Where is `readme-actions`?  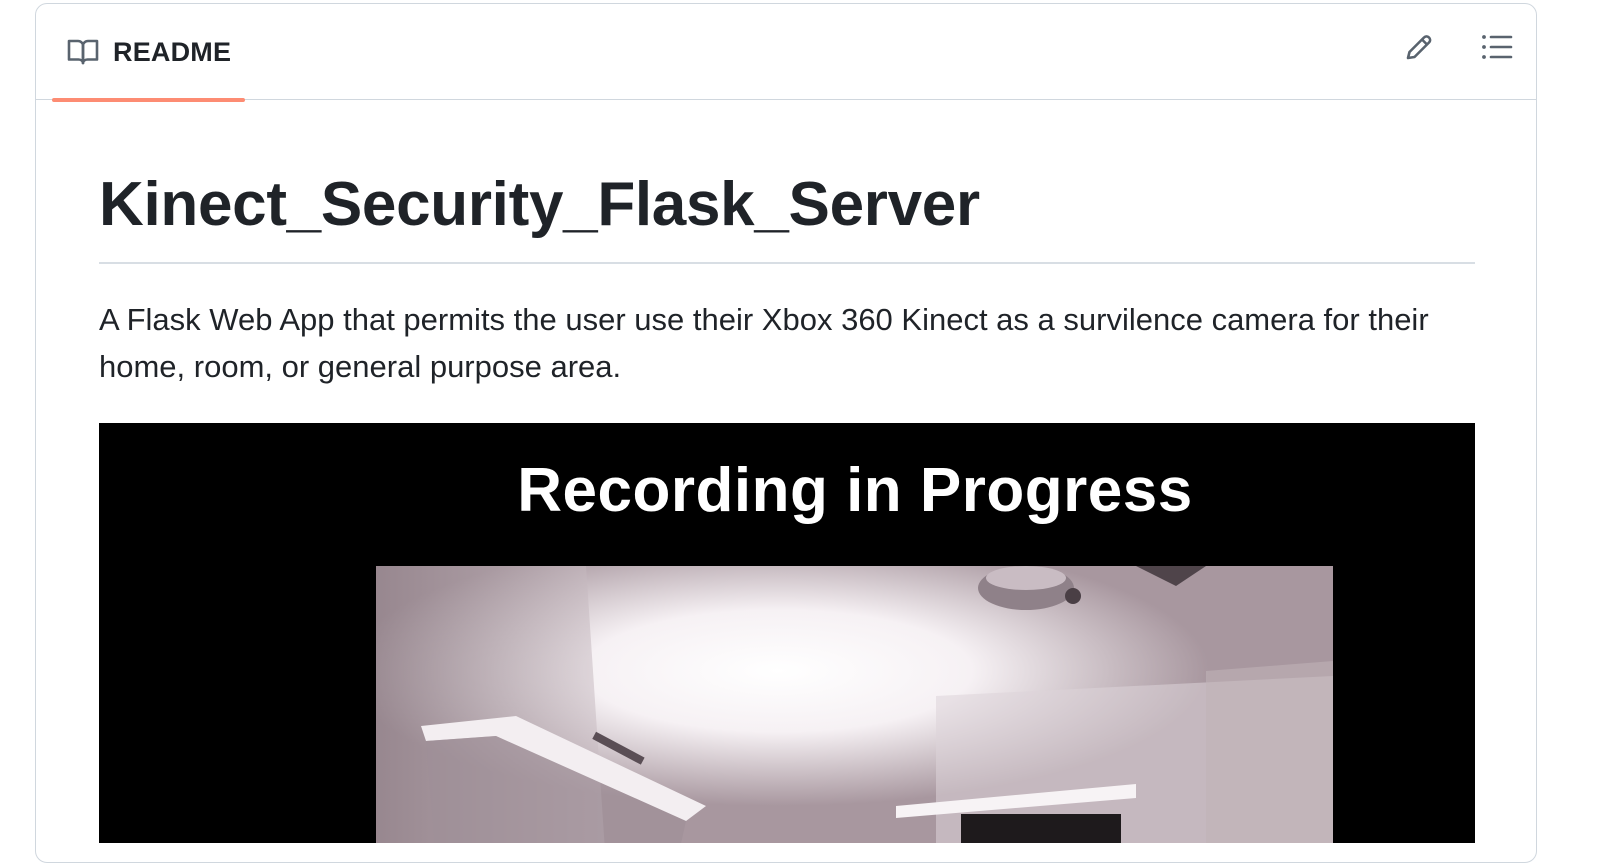
readme-actions is located at coordinates (1458, 47).